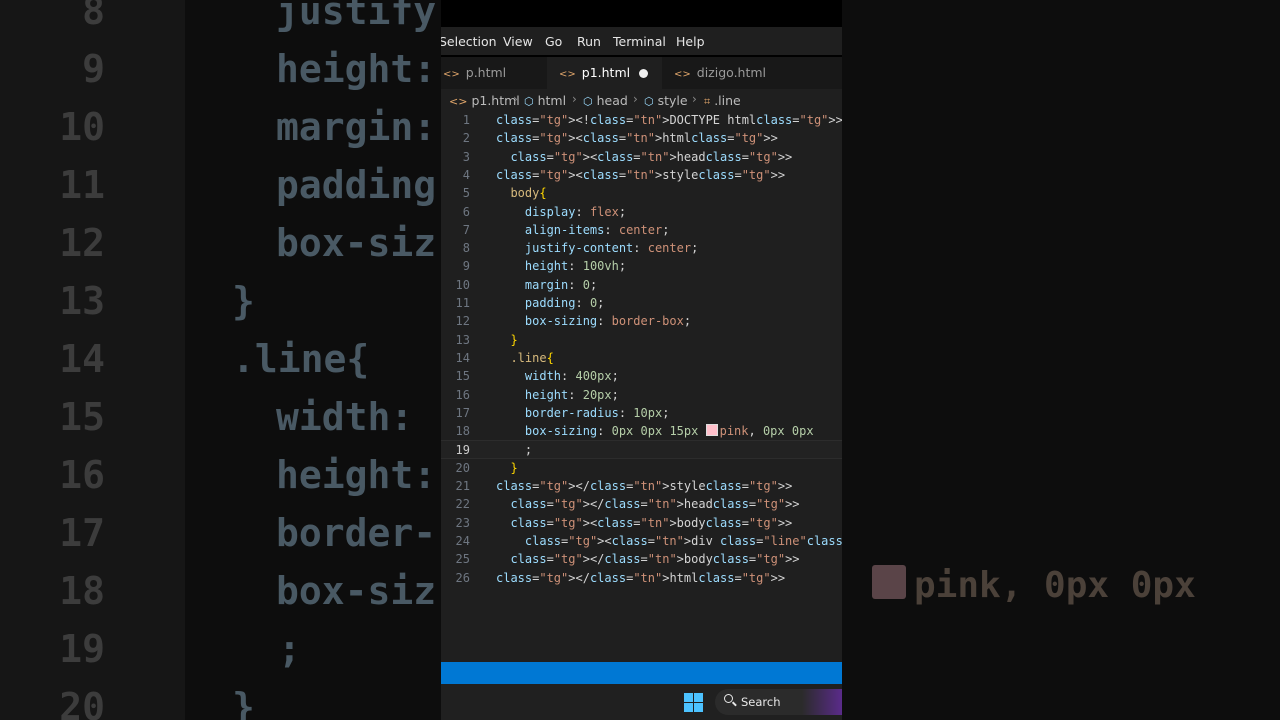 Image resolution: width=1280 pixels, height=720 pixels. Describe the element at coordinates (1055, 585) in the screenshot. I see `background-zoom-text: pink, 0px 0px` at that location.